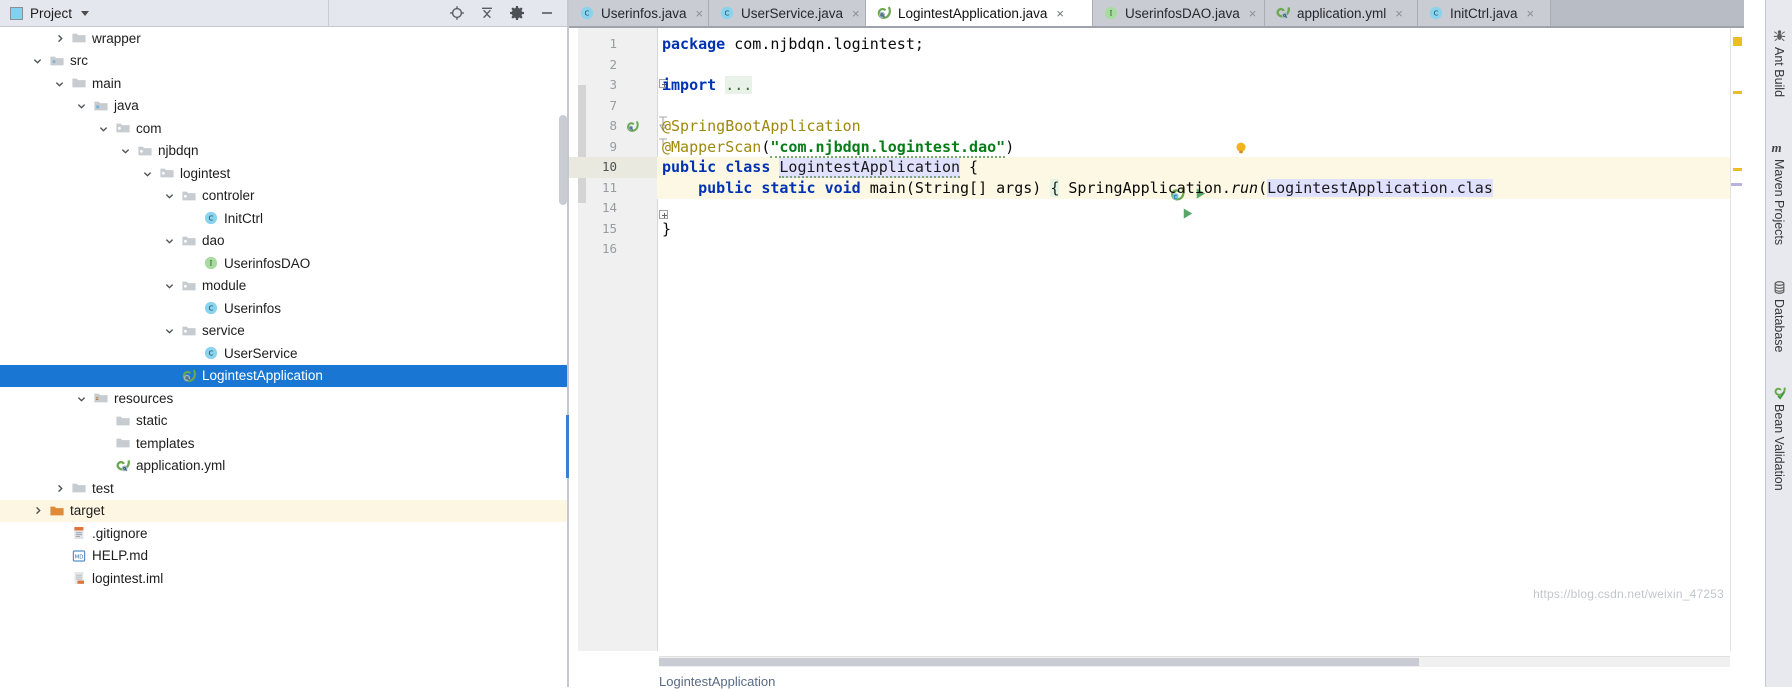 The height and width of the screenshot is (689, 1792). What do you see at coordinates (1039, 662) in the screenshot?
I see `horizontal-scrollbar-thumb` at bounding box center [1039, 662].